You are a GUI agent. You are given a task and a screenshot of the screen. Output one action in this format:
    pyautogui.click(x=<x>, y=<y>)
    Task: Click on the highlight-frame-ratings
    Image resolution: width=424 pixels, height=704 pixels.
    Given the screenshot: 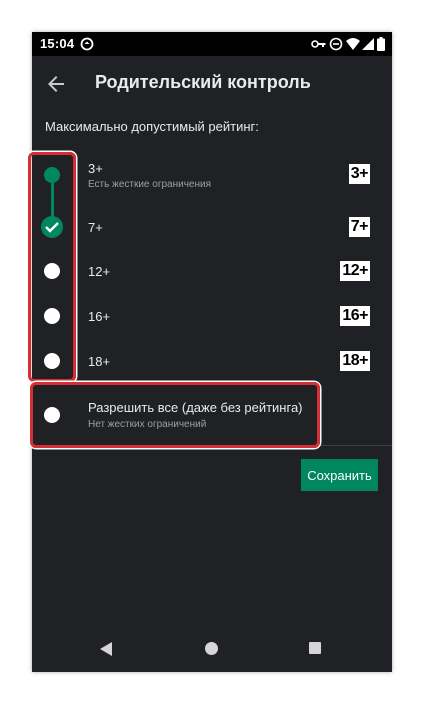 What is the action you would take?
    pyautogui.click(x=52, y=267)
    